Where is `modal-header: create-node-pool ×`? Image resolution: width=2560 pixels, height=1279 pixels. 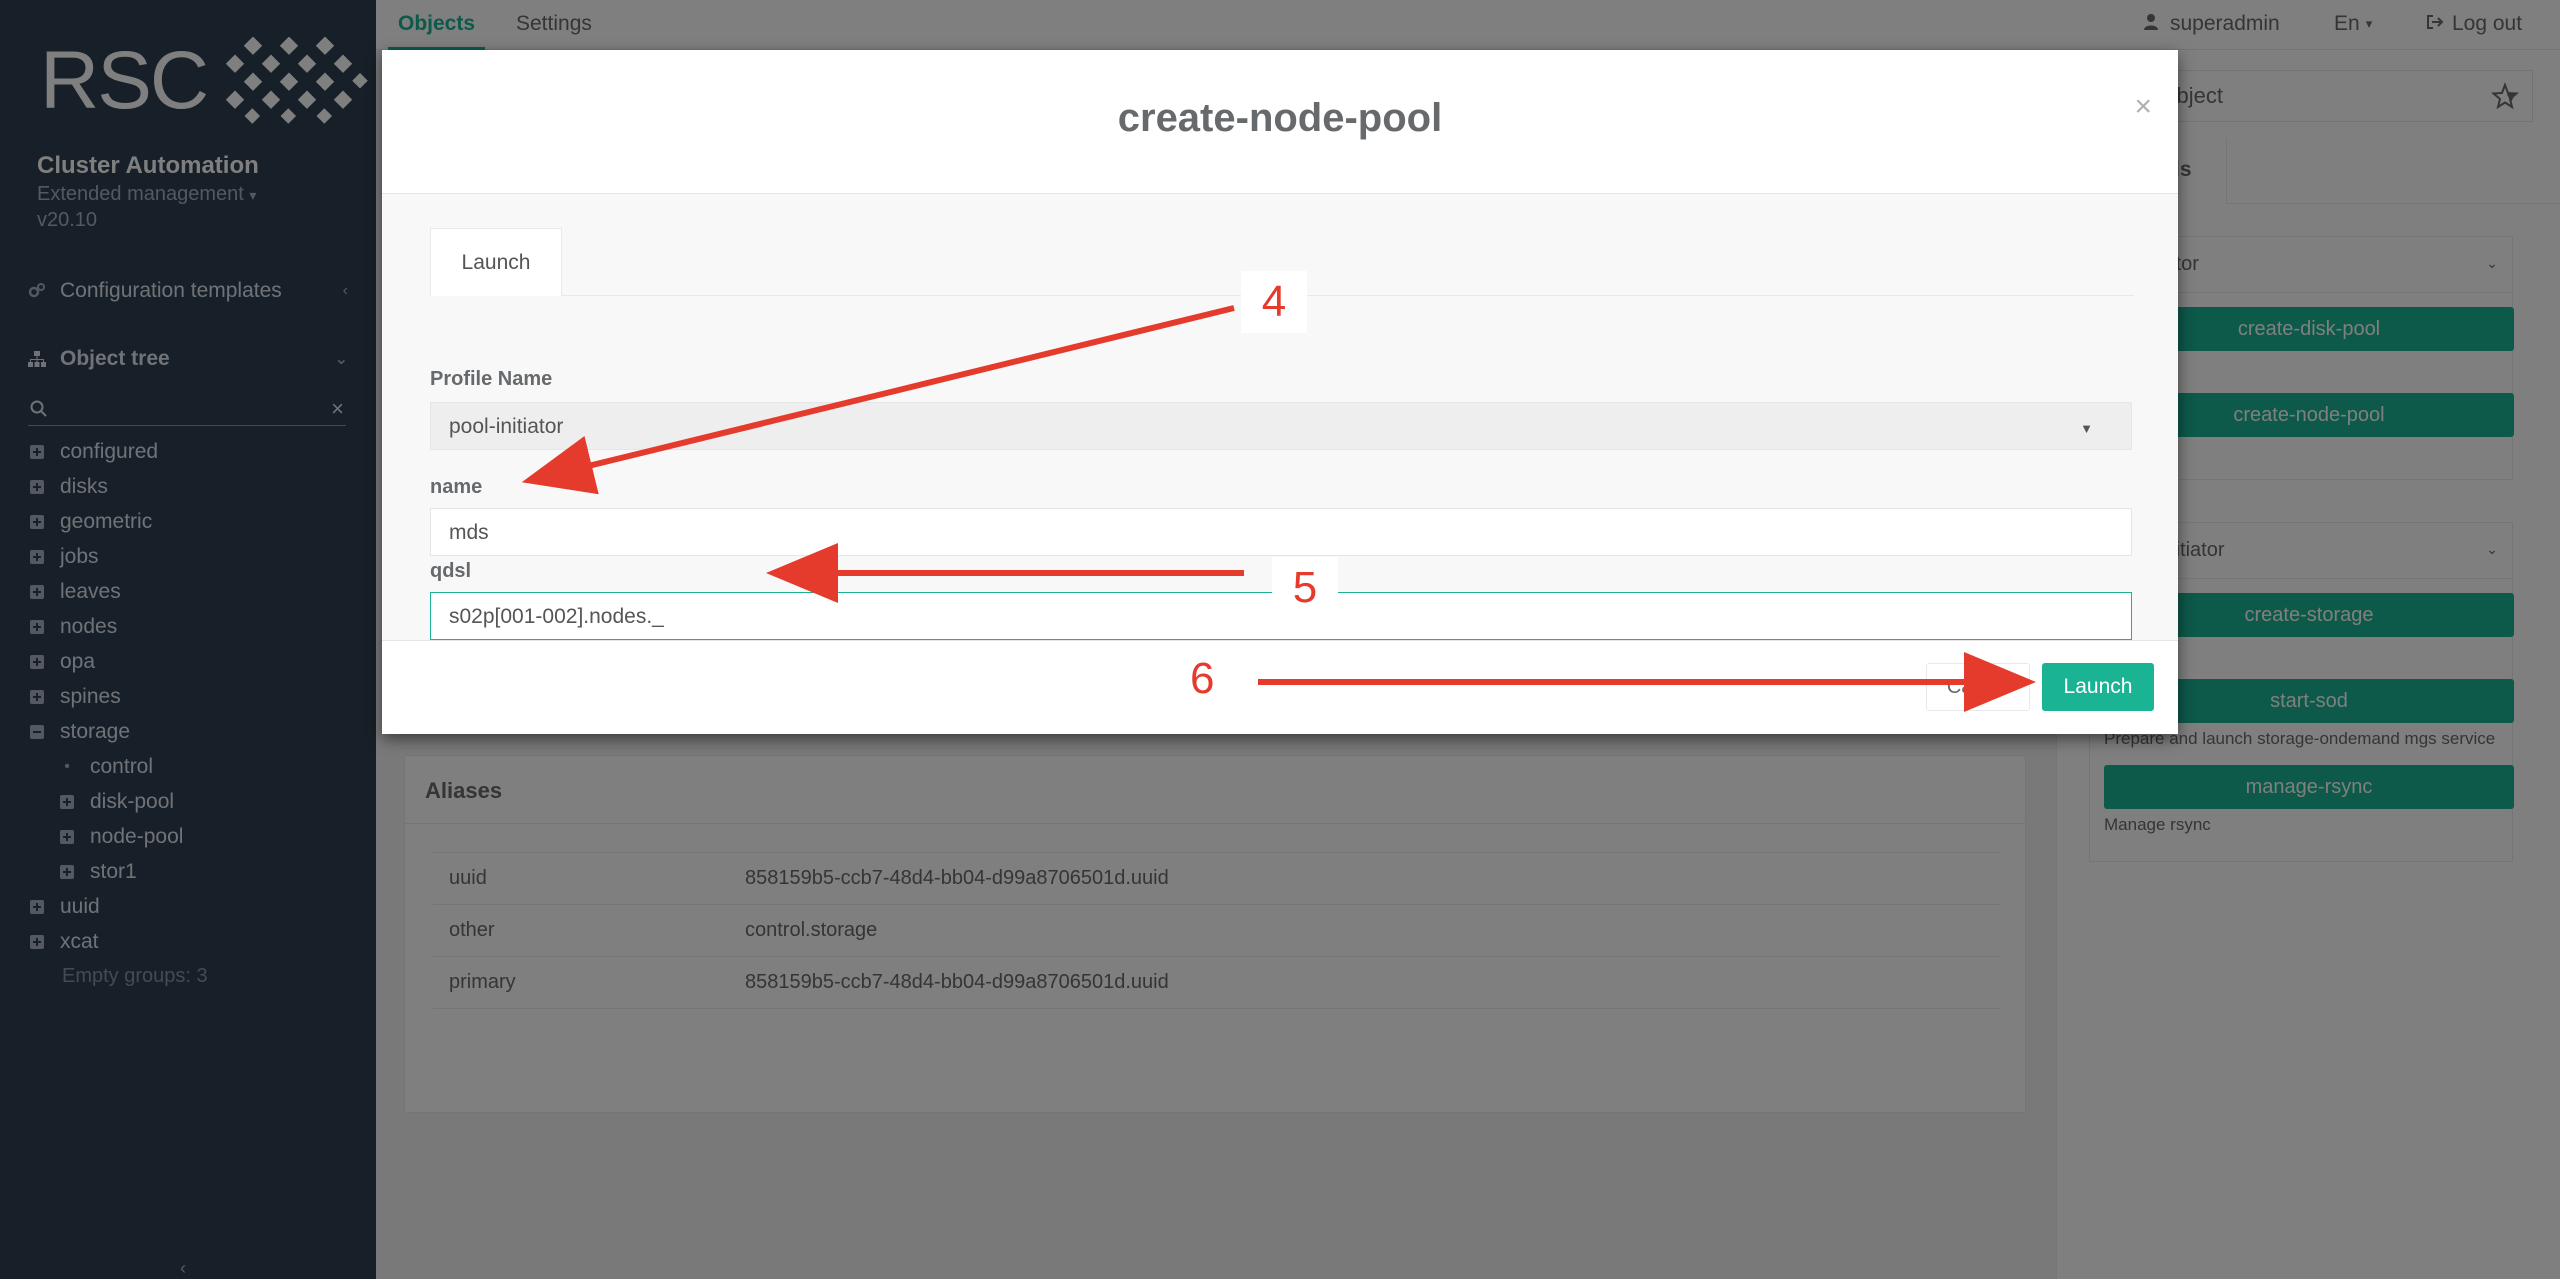
modal-header: create-node-pool × is located at coordinates (1280, 122).